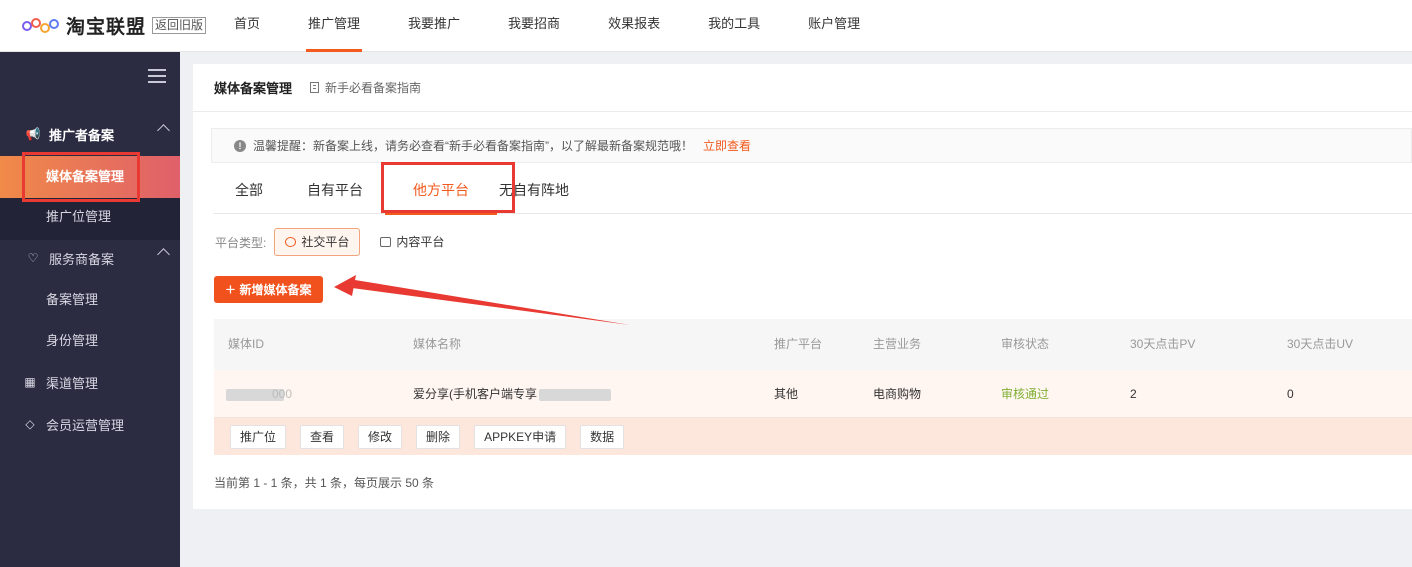  What do you see at coordinates (813, 436) in the screenshot?
I see `row-actions: 推广位 查看 修改 删除 APPKEY申请 数据` at bounding box center [813, 436].